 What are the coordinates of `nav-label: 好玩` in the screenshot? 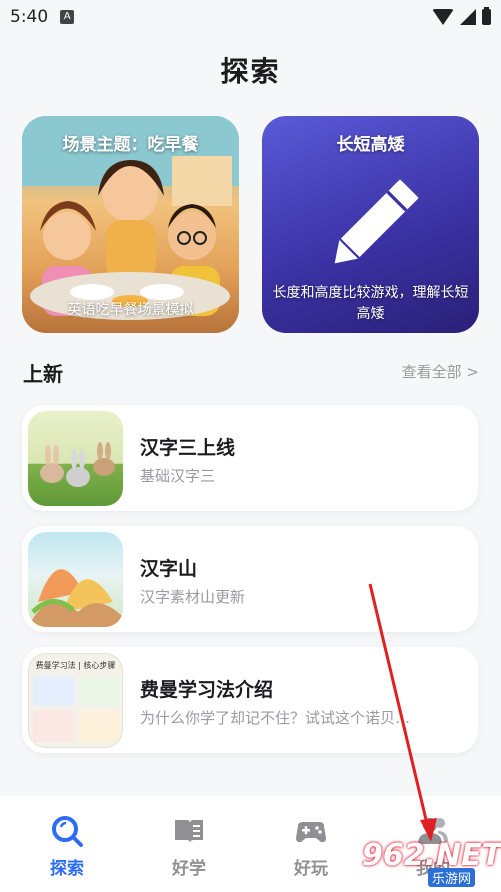 It's located at (311, 869).